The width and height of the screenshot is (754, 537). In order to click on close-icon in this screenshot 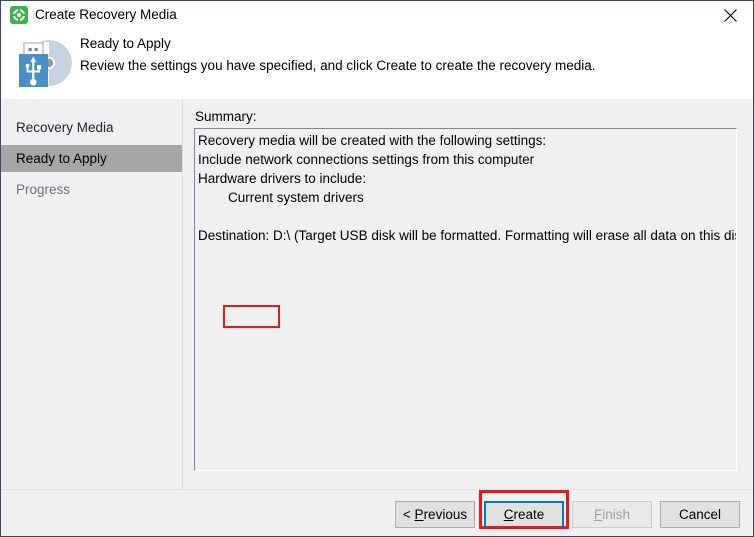, I will do `click(730, 15)`.